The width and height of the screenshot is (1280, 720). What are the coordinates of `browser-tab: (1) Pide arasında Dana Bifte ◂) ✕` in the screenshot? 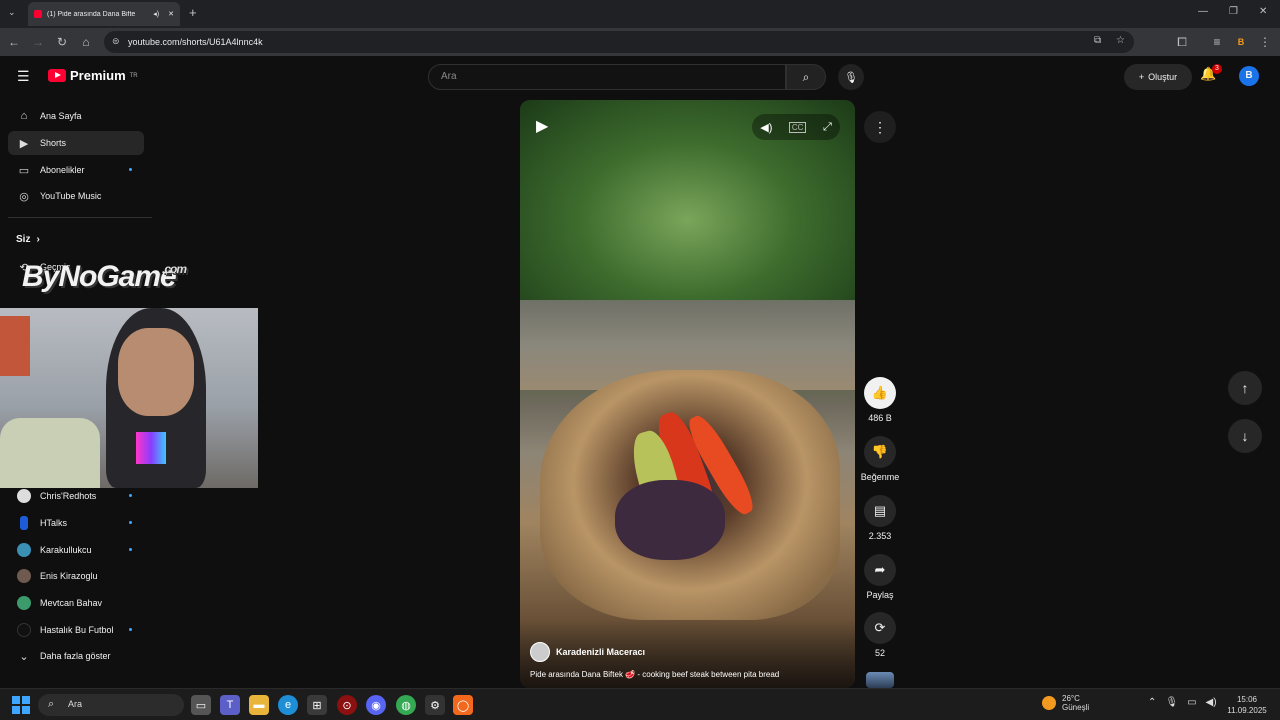 It's located at (104, 14).